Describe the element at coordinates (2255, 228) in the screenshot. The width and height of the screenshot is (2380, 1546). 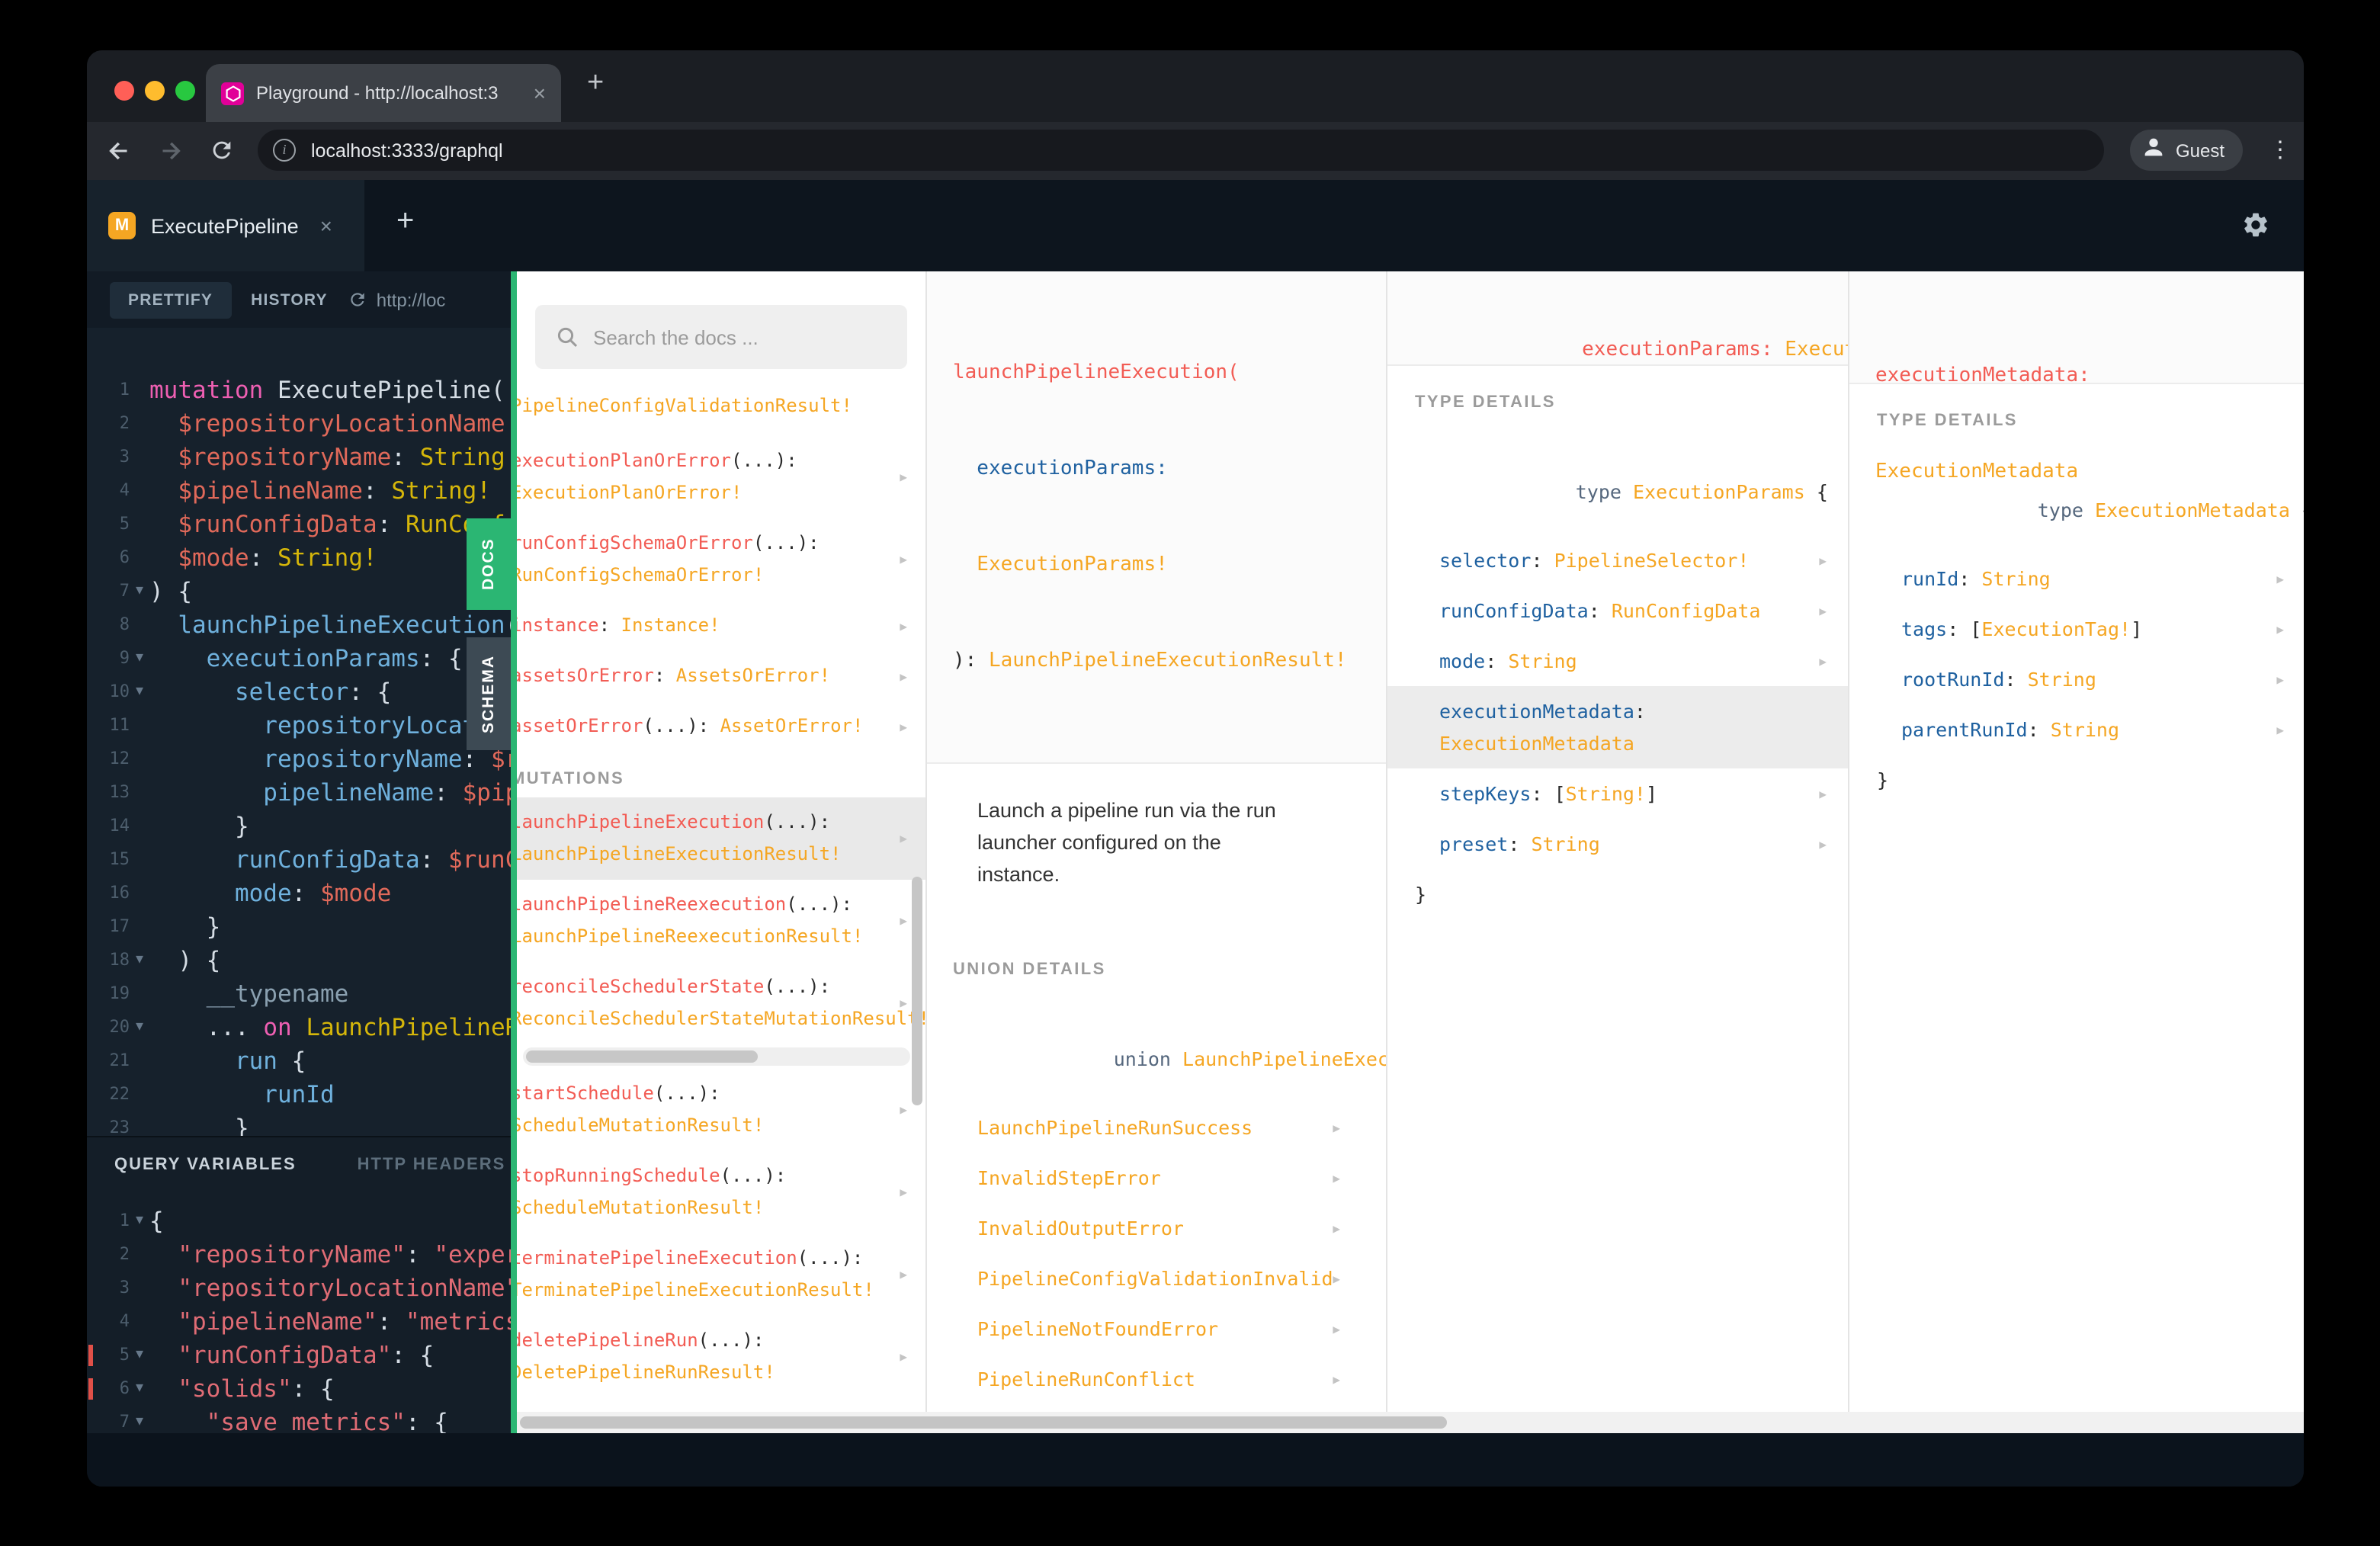
I see `settings-gear-icon` at that location.